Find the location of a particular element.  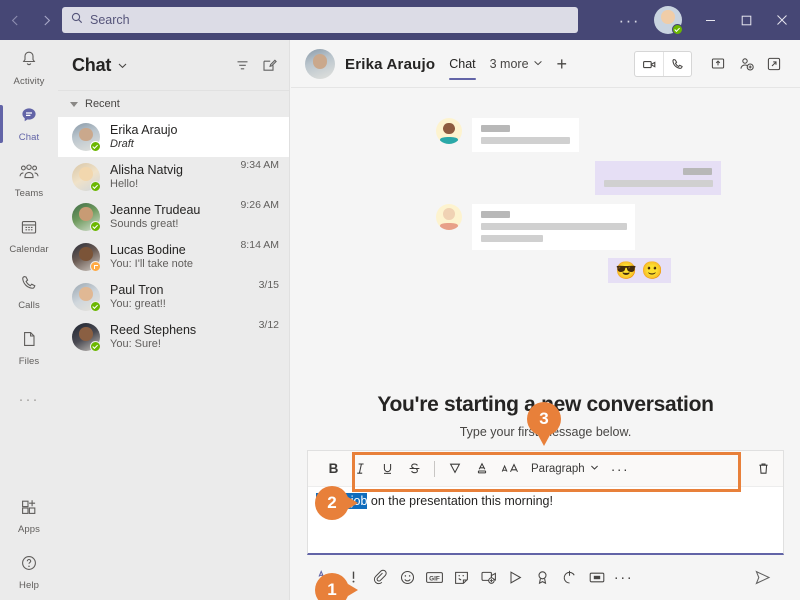

font-color-button is located at coordinates (481, 469).